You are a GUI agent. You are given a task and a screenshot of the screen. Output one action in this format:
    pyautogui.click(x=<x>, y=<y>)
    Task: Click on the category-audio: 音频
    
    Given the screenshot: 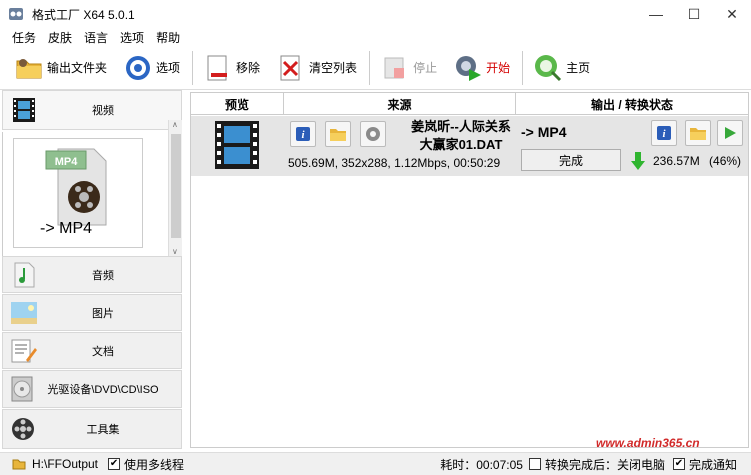 What is the action you would take?
    pyautogui.click(x=92, y=274)
    